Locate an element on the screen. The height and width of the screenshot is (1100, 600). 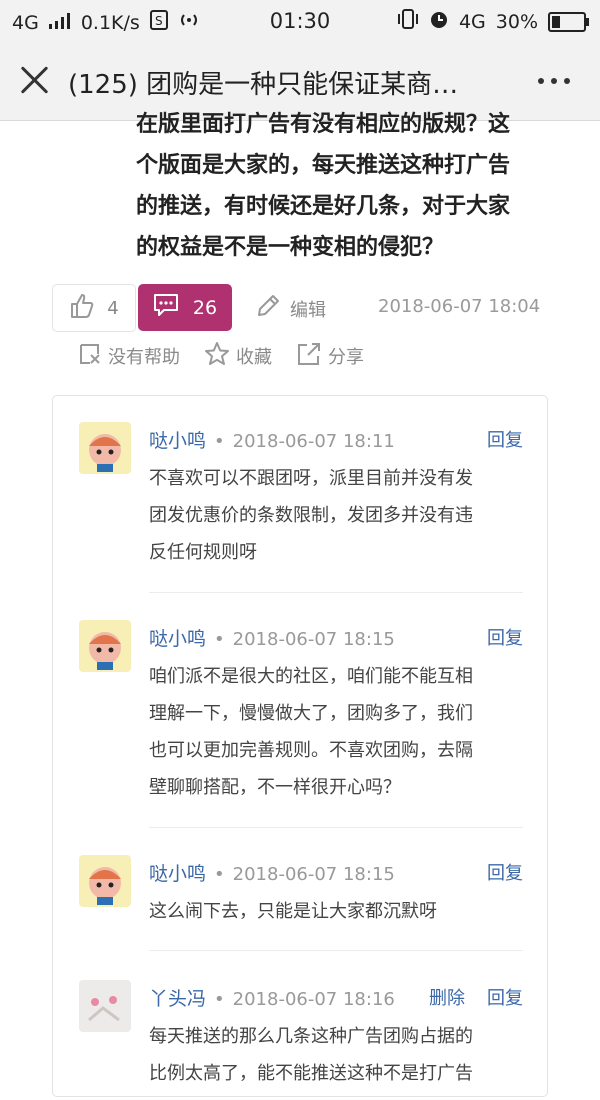
star-icon is located at coordinates (217, 356).